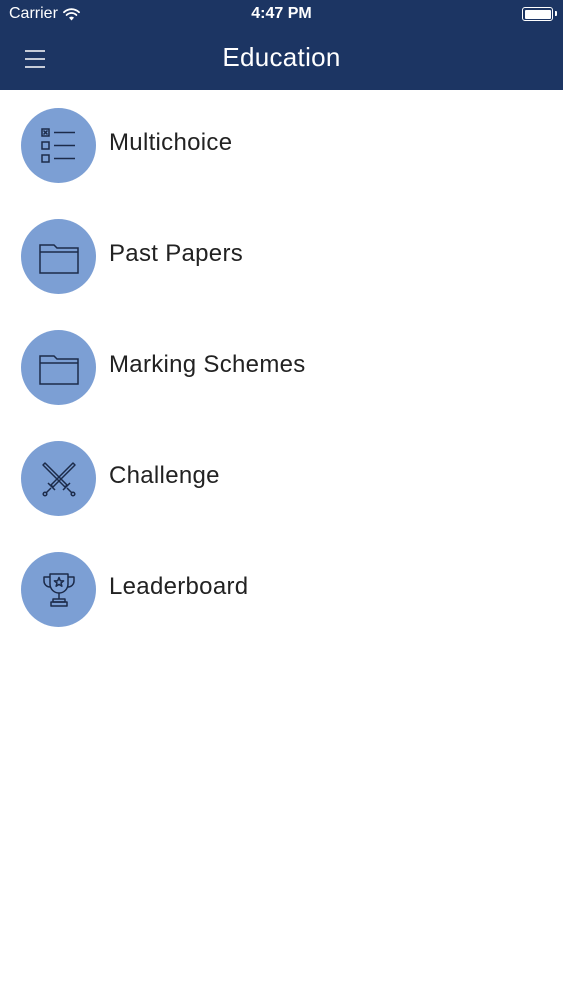 This screenshot has height=1000, width=563. What do you see at coordinates (539, 14) in the screenshot?
I see `battery-icon` at bounding box center [539, 14].